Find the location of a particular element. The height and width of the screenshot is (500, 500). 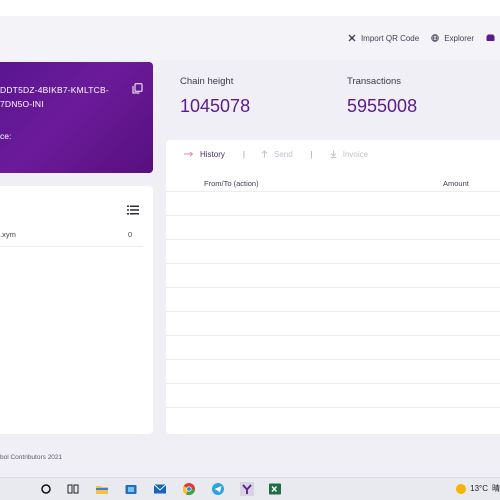

file-explorer-icon is located at coordinates (102, 489).